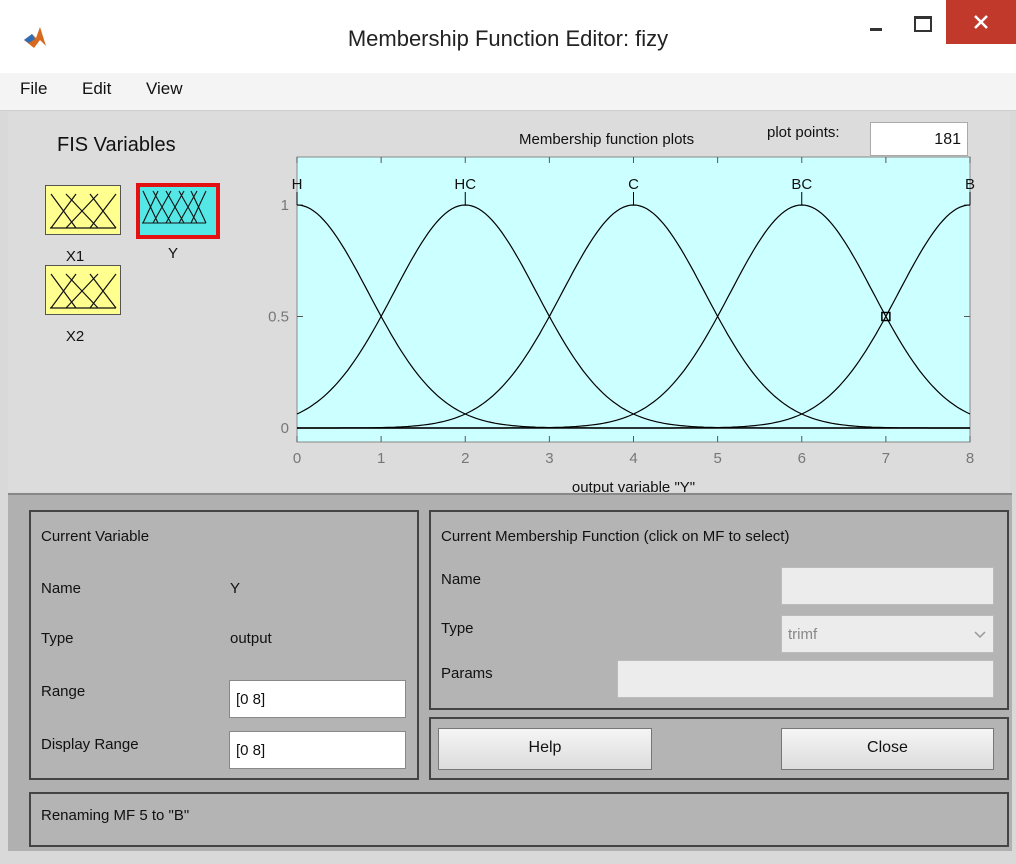  What do you see at coordinates (90, 744) in the screenshot?
I see `display-range-label: Display Range` at bounding box center [90, 744].